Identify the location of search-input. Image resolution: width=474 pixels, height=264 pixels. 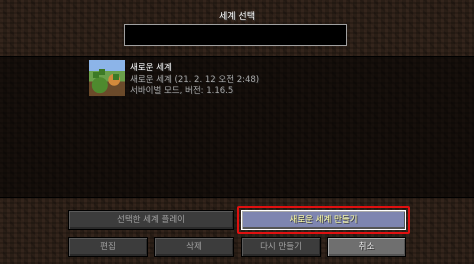
(235, 35).